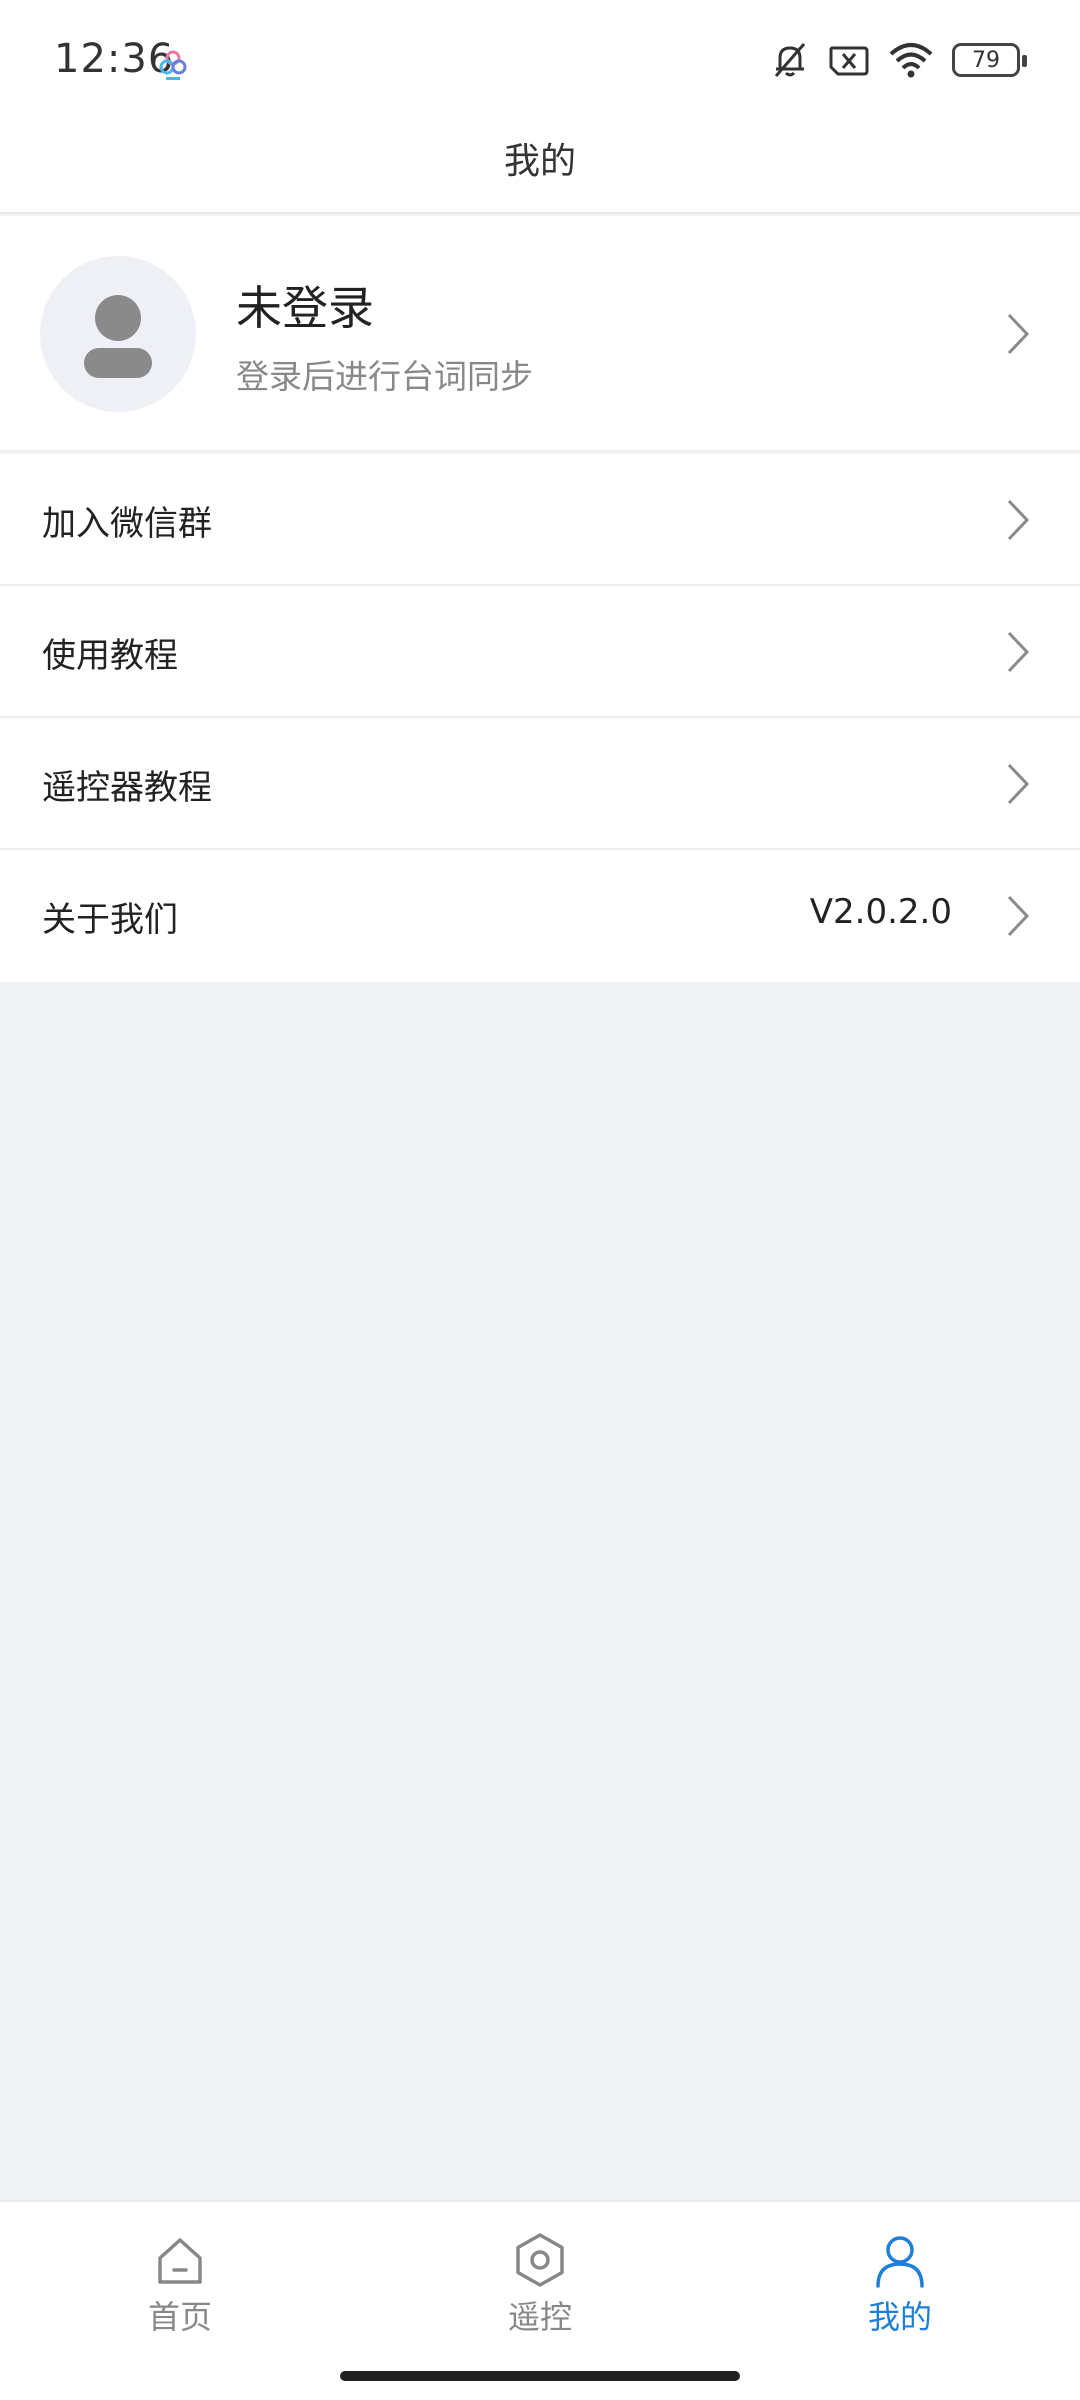 The image size is (1080, 2400). I want to click on menu-item-join-wechat-group: 加入微信群, so click(540, 520).